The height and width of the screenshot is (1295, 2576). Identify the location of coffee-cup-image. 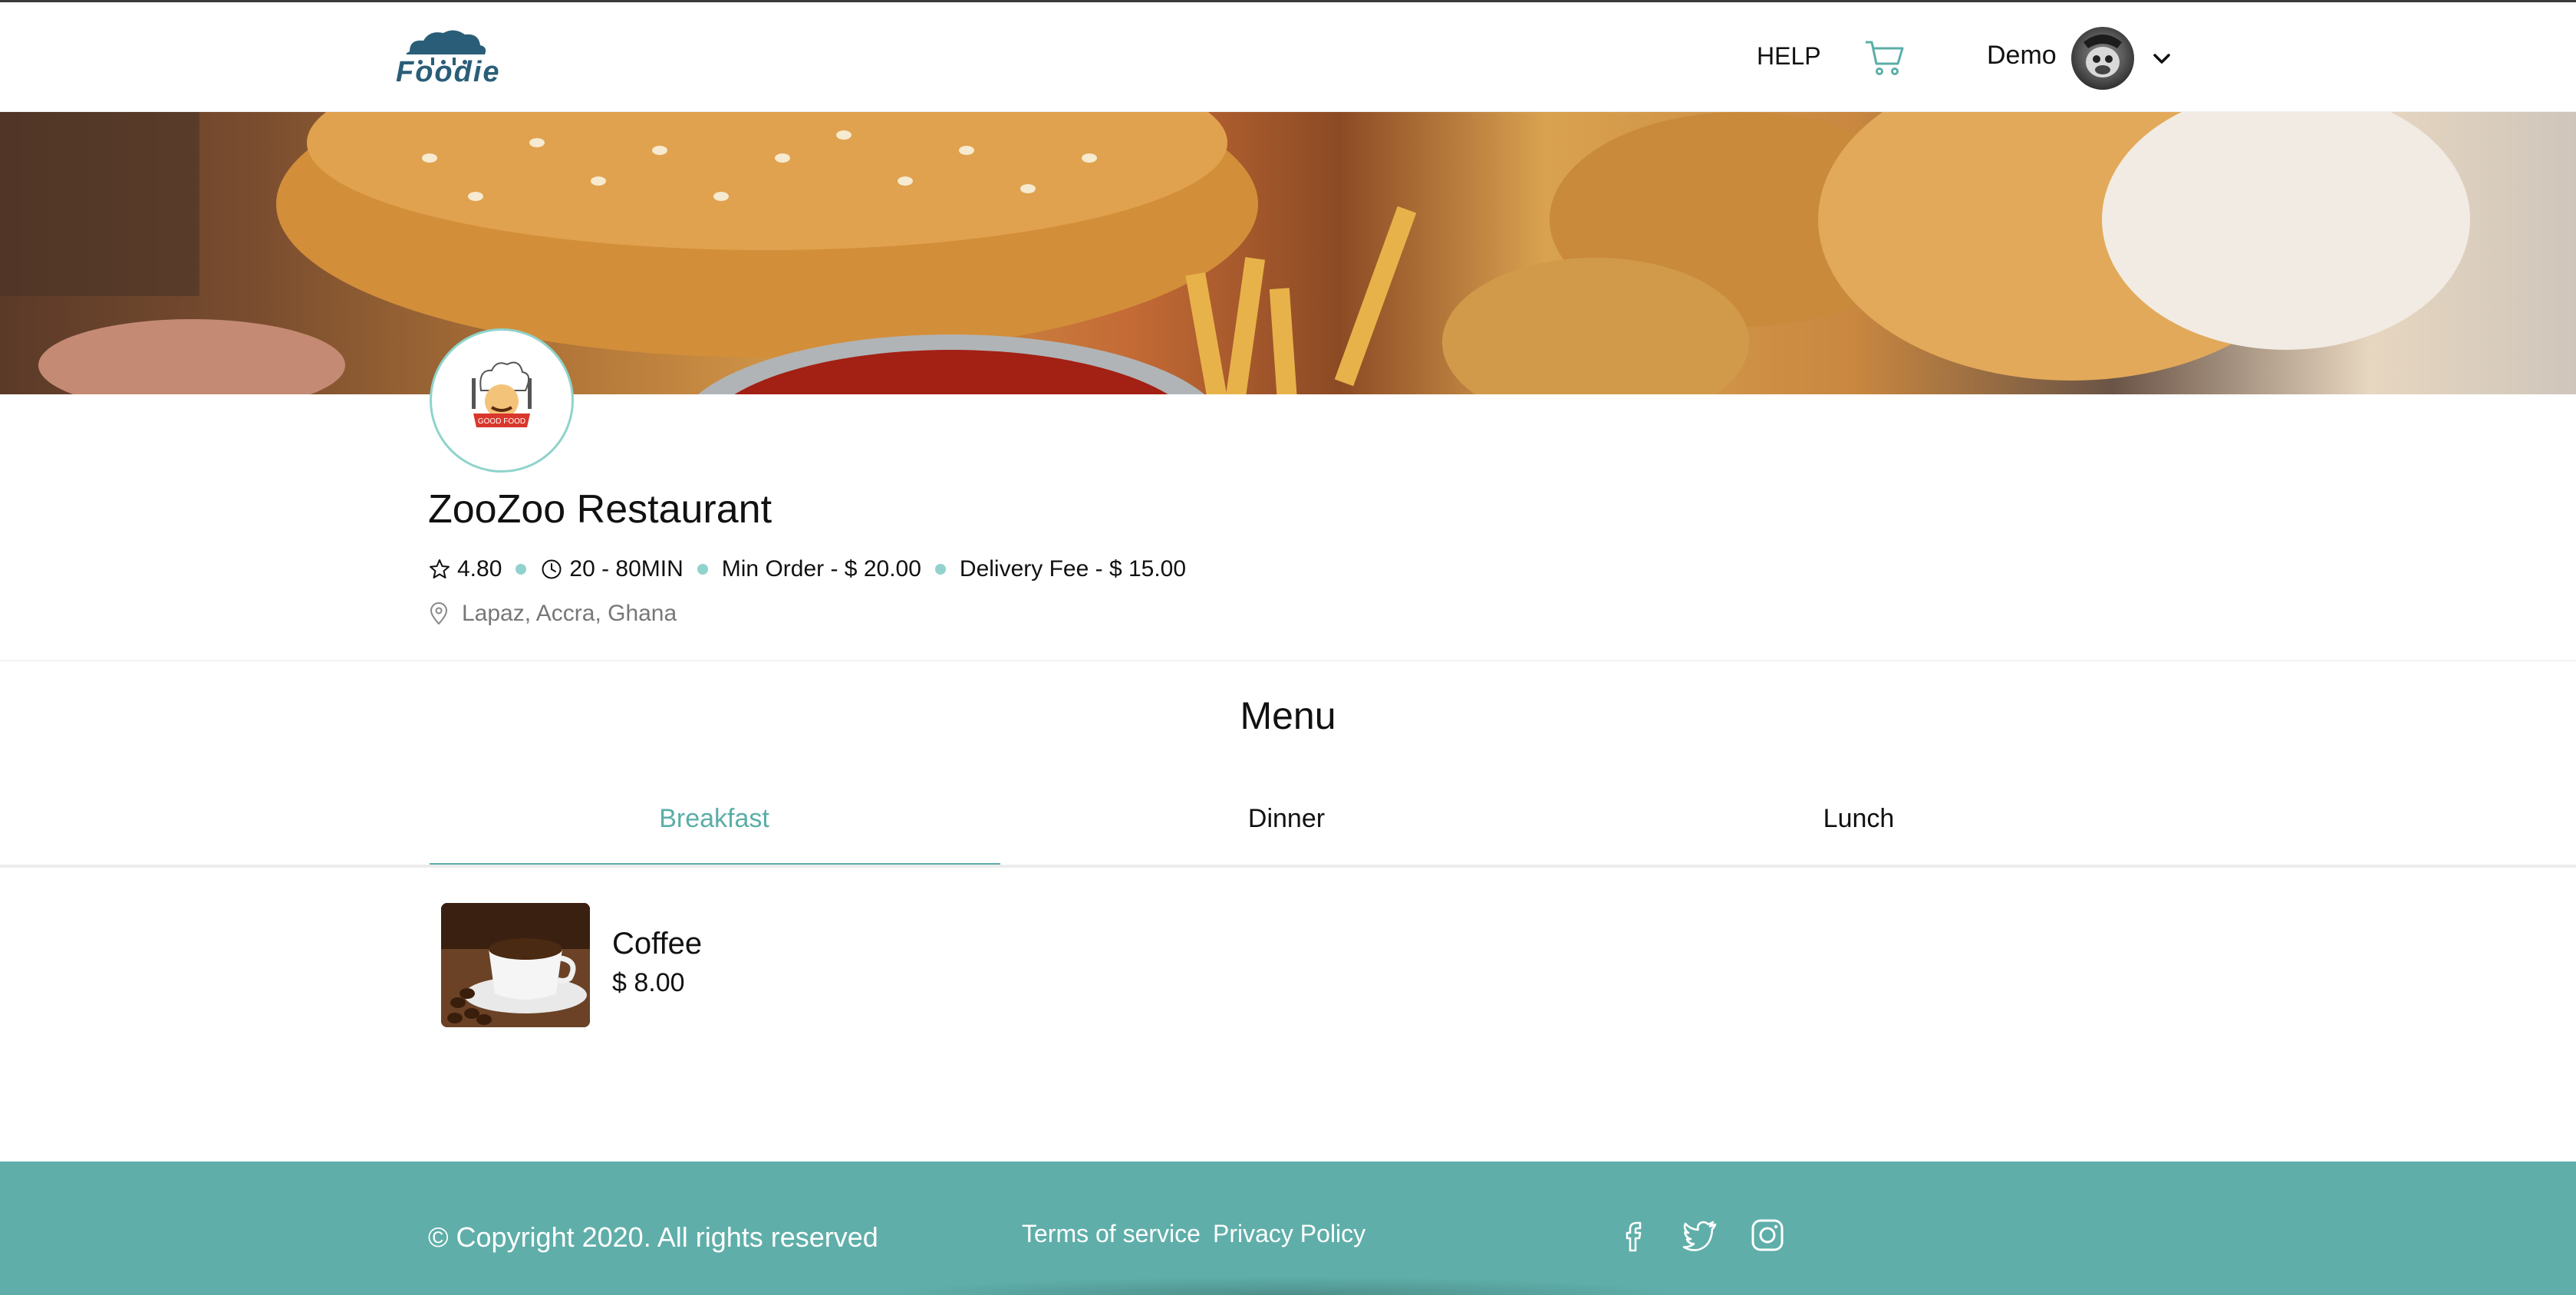
(515, 965).